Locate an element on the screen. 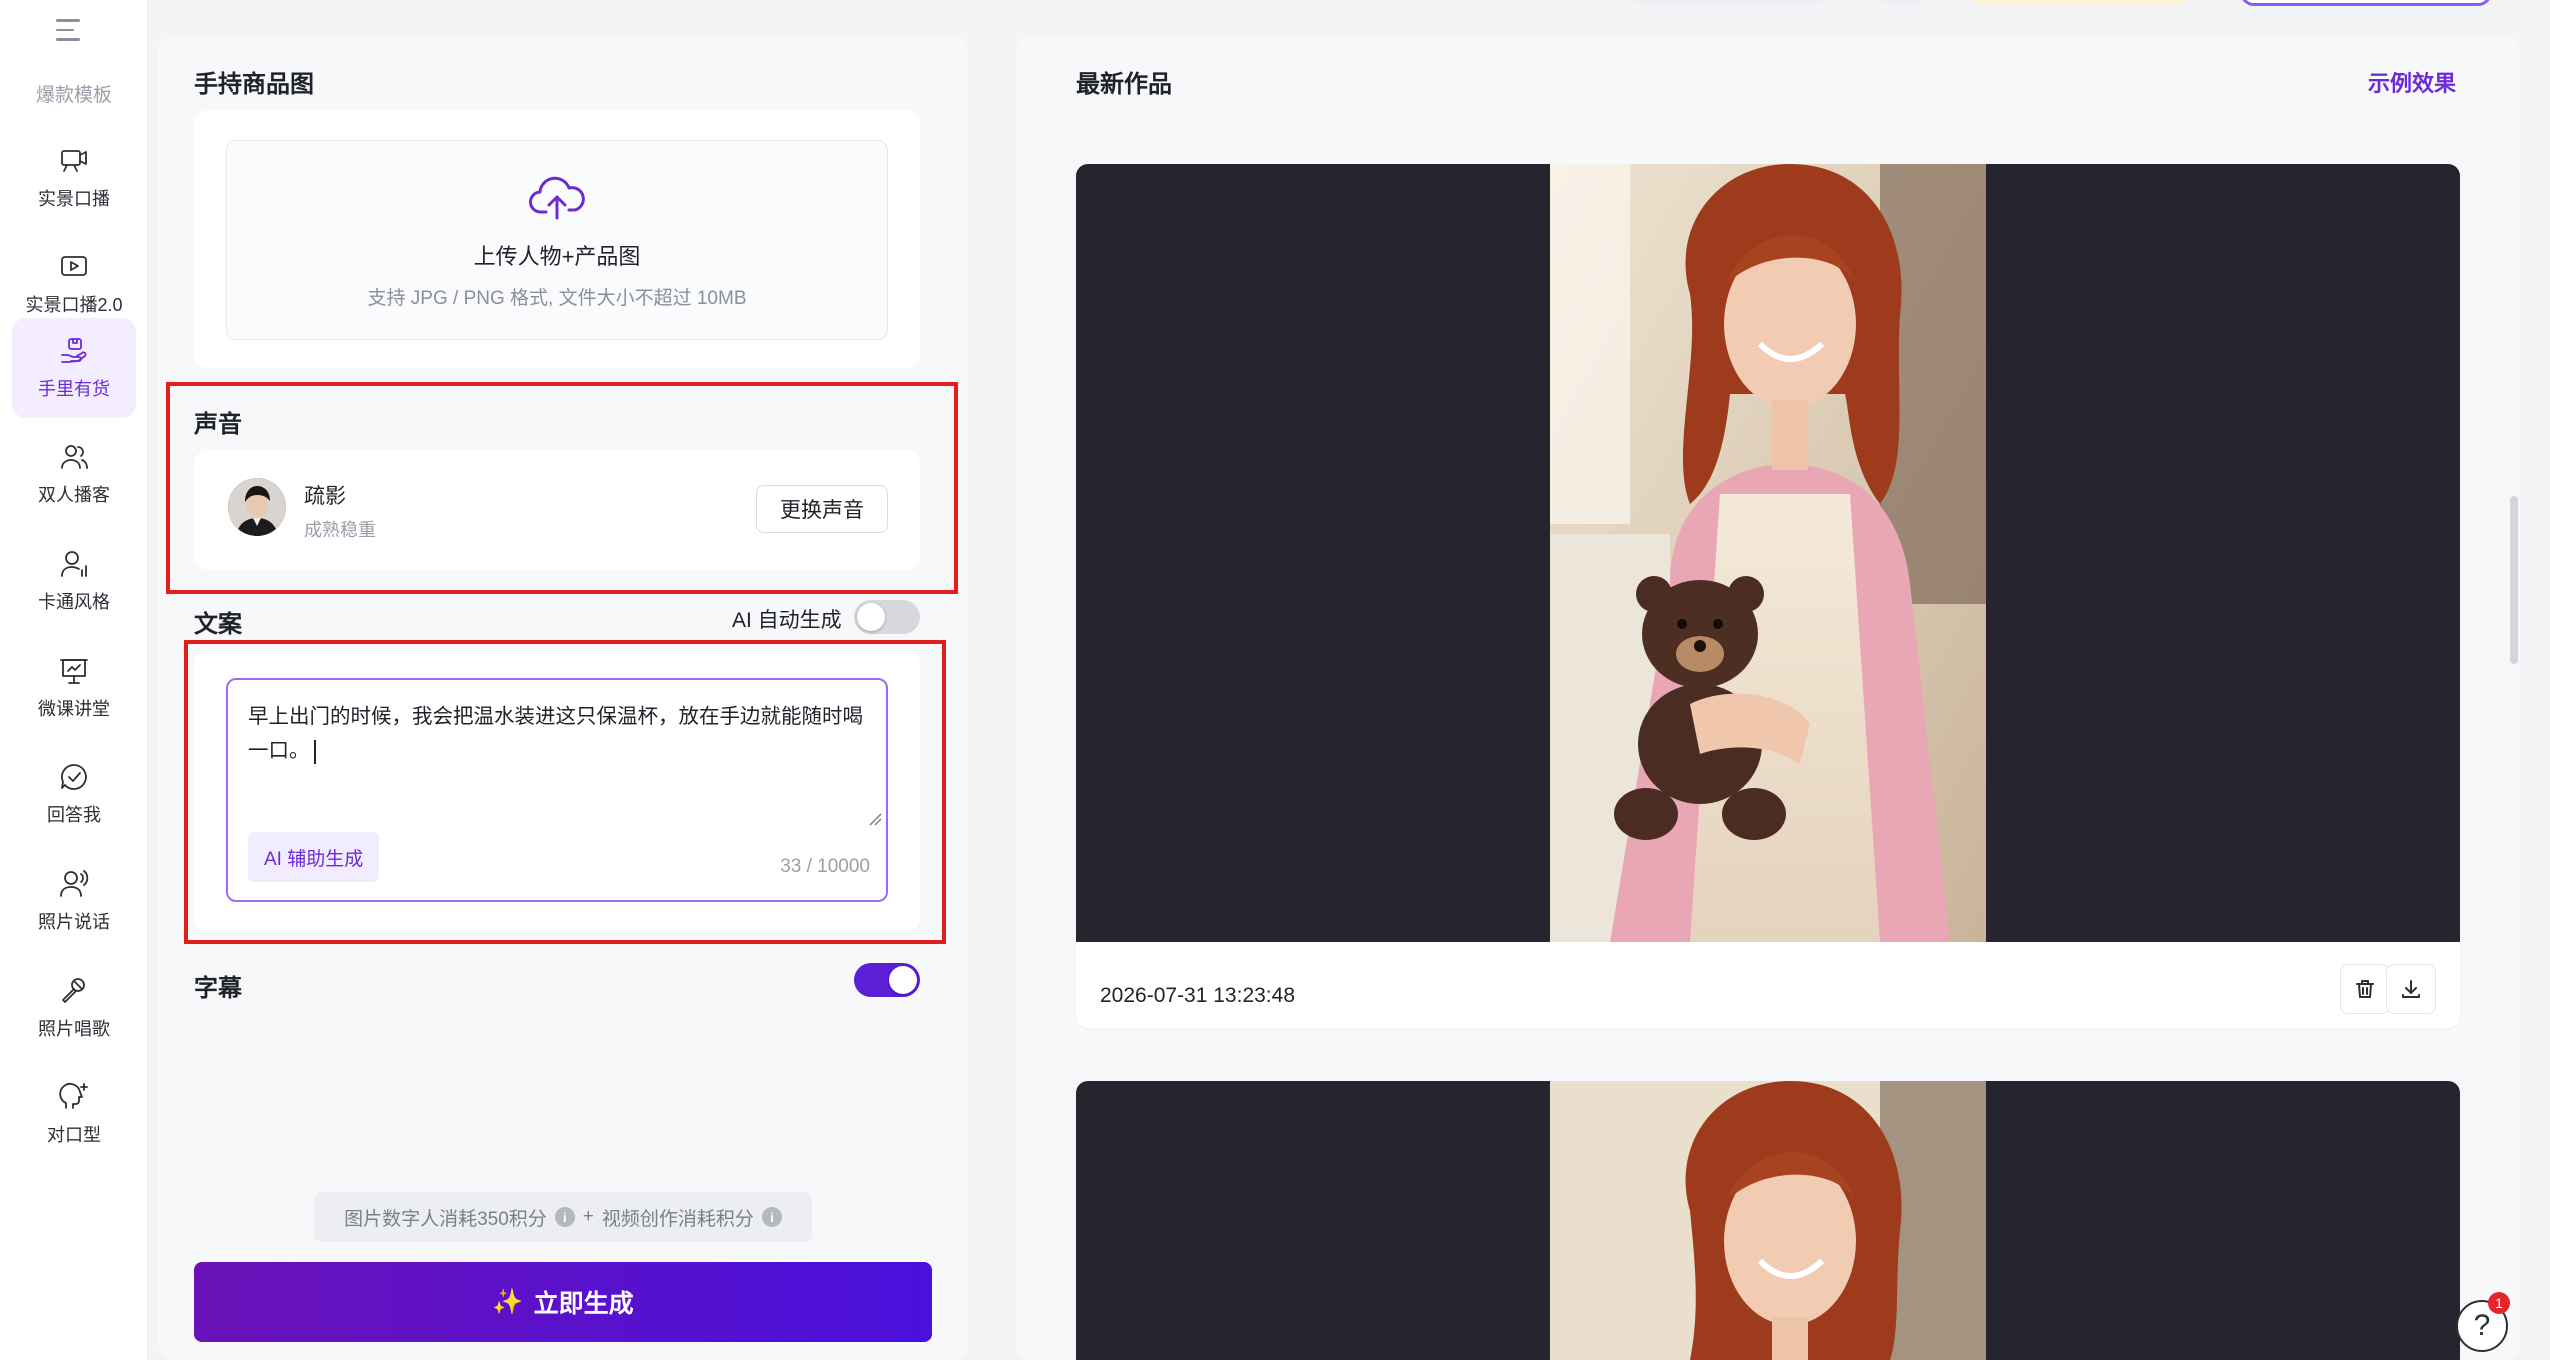 This screenshot has height=1360, width=2550. hand-product-icon is located at coordinates (74, 350).